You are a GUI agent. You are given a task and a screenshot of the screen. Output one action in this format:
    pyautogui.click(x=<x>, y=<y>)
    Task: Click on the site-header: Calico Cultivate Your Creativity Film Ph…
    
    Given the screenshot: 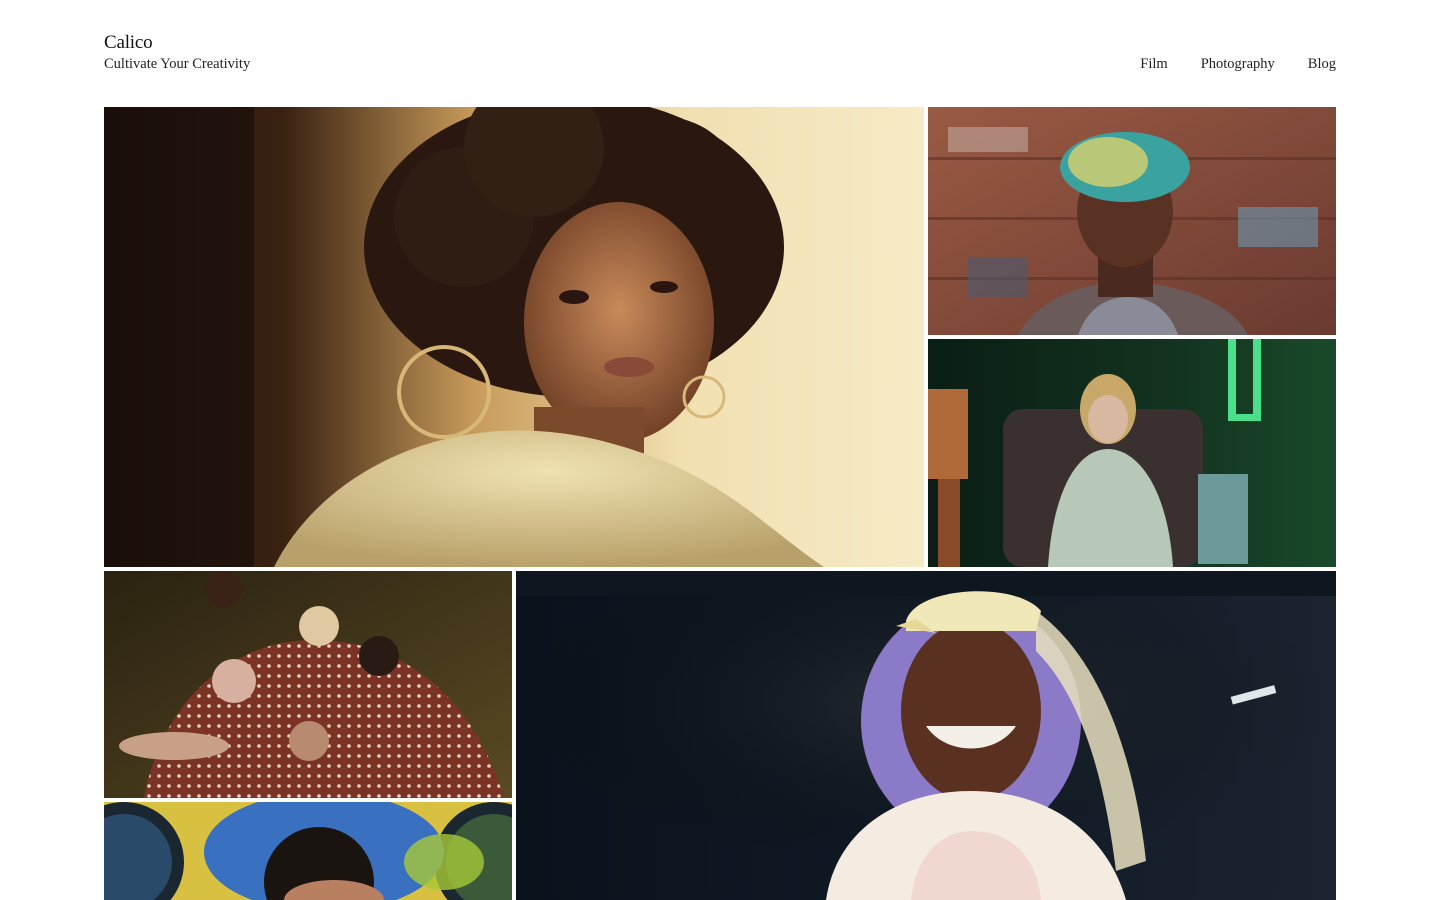 What is the action you would take?
    pyautogui.click(x=720, y=57)
    